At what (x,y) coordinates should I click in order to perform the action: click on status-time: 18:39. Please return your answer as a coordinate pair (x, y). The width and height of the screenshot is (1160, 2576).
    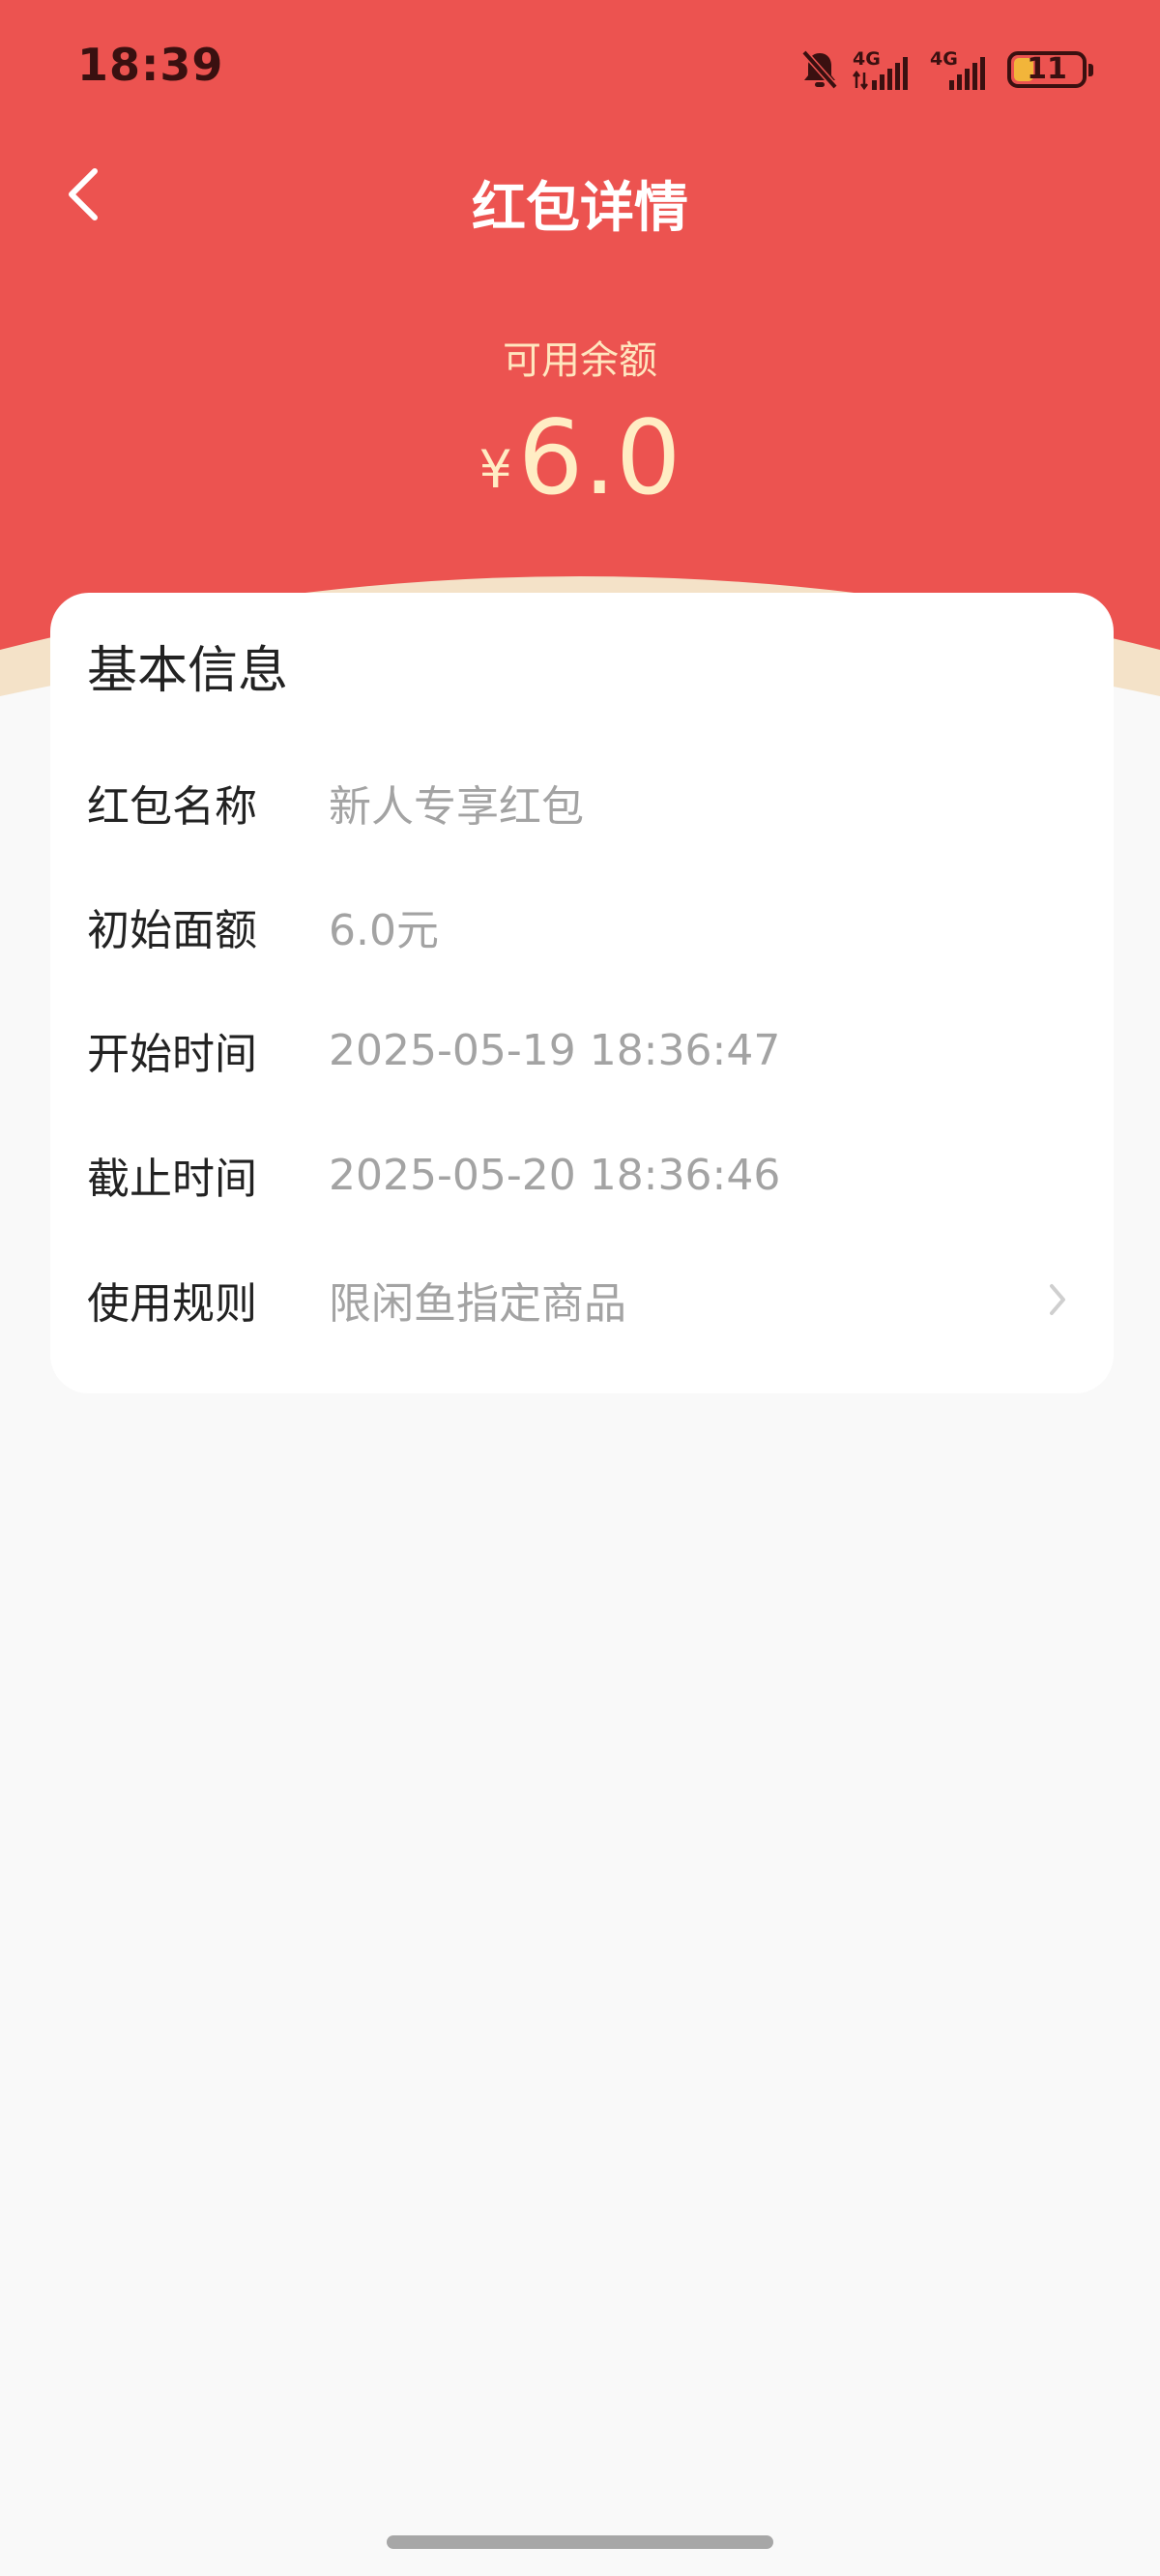
    Looking at the image, I should click on (151, 65).